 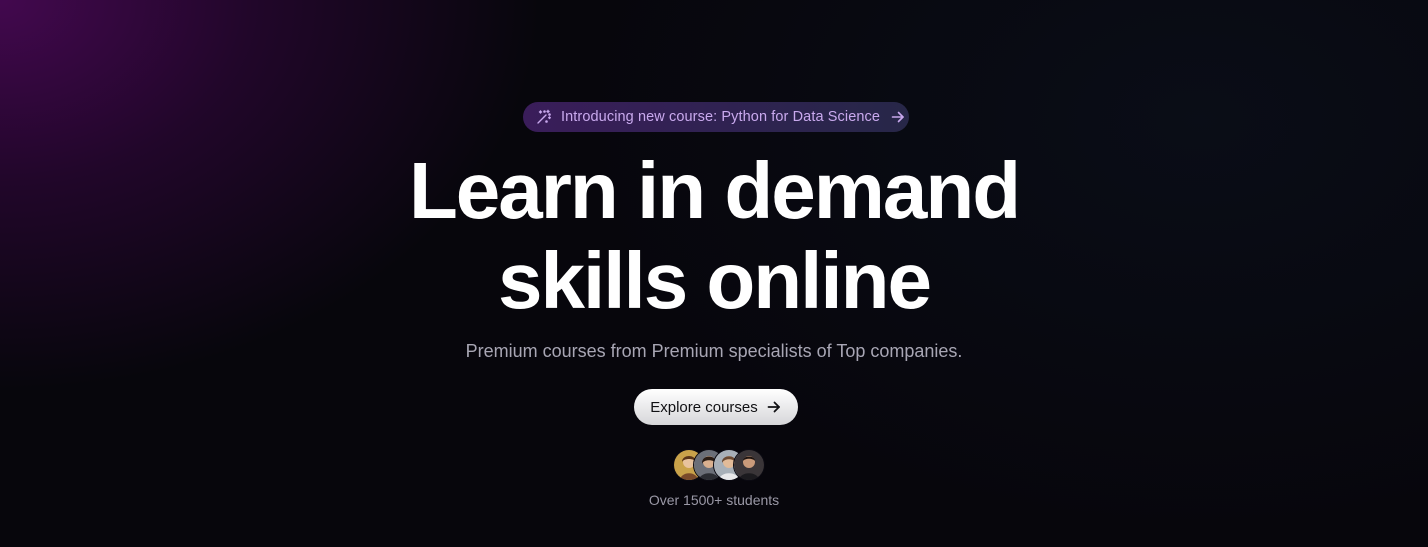 What do you see at coordinates (719, 465) in the screenshot?
I see `student-avatars` at bounding box center [719, 465].